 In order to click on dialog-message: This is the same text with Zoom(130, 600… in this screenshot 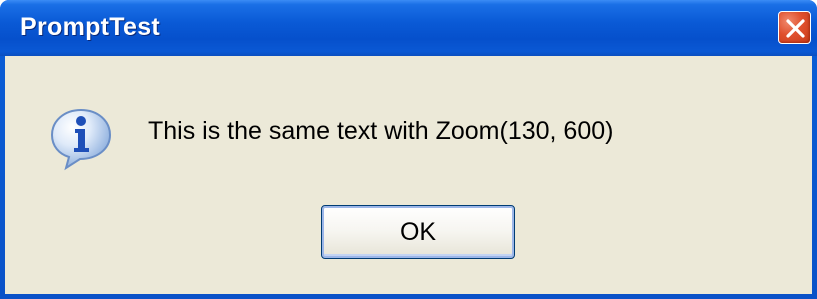, I will do `click(381, 131)`.